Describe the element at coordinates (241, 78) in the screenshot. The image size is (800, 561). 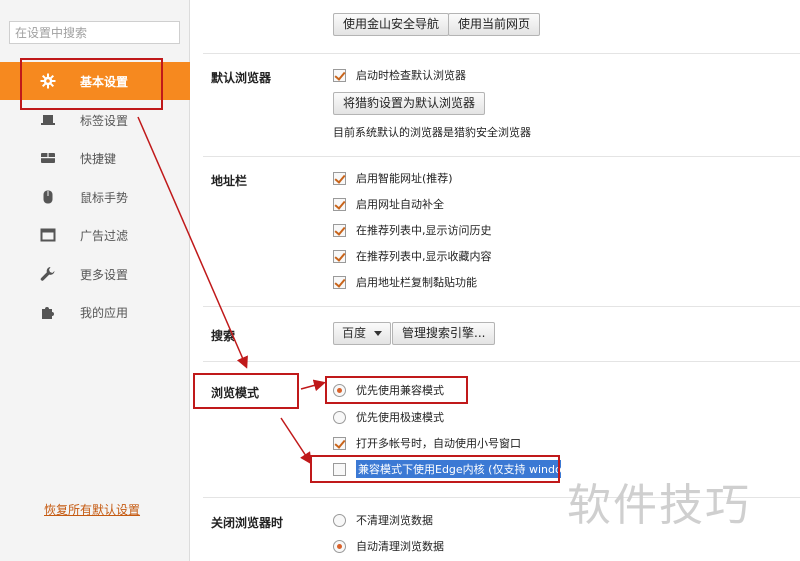
I see `default-browser-label: 默认浏览器` at that location.